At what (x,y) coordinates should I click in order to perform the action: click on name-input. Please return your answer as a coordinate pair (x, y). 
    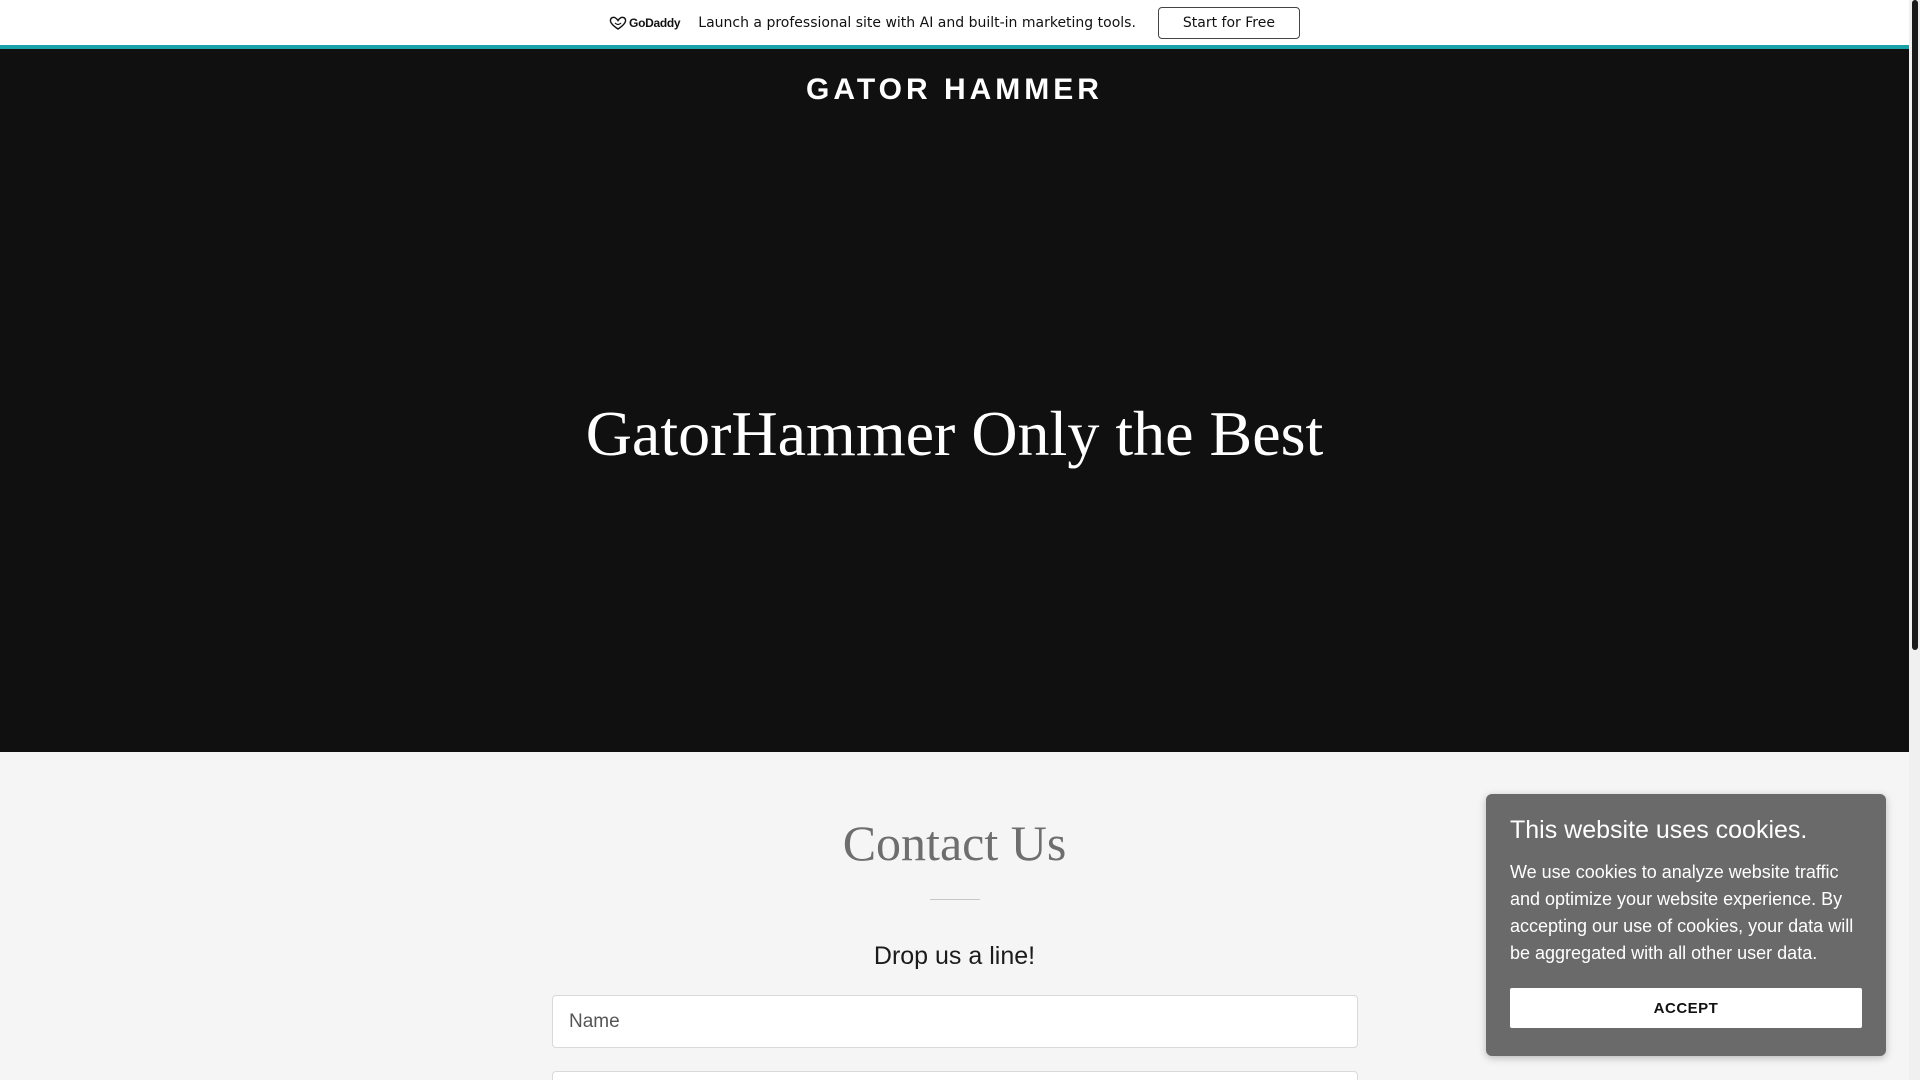
    Looking at the image, I should click on (955, 1021).